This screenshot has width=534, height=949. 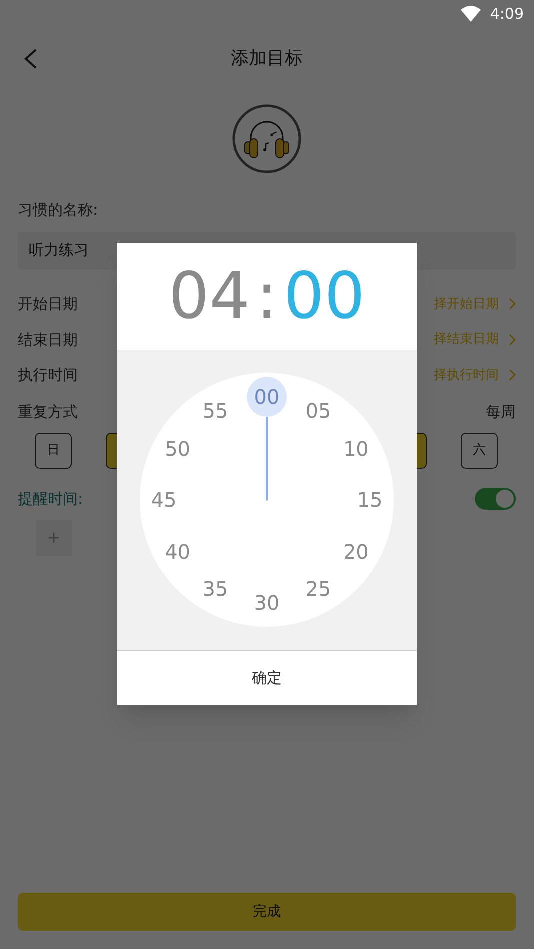 I want to click on row-label: 执行时间, so click(x=48, y=375).